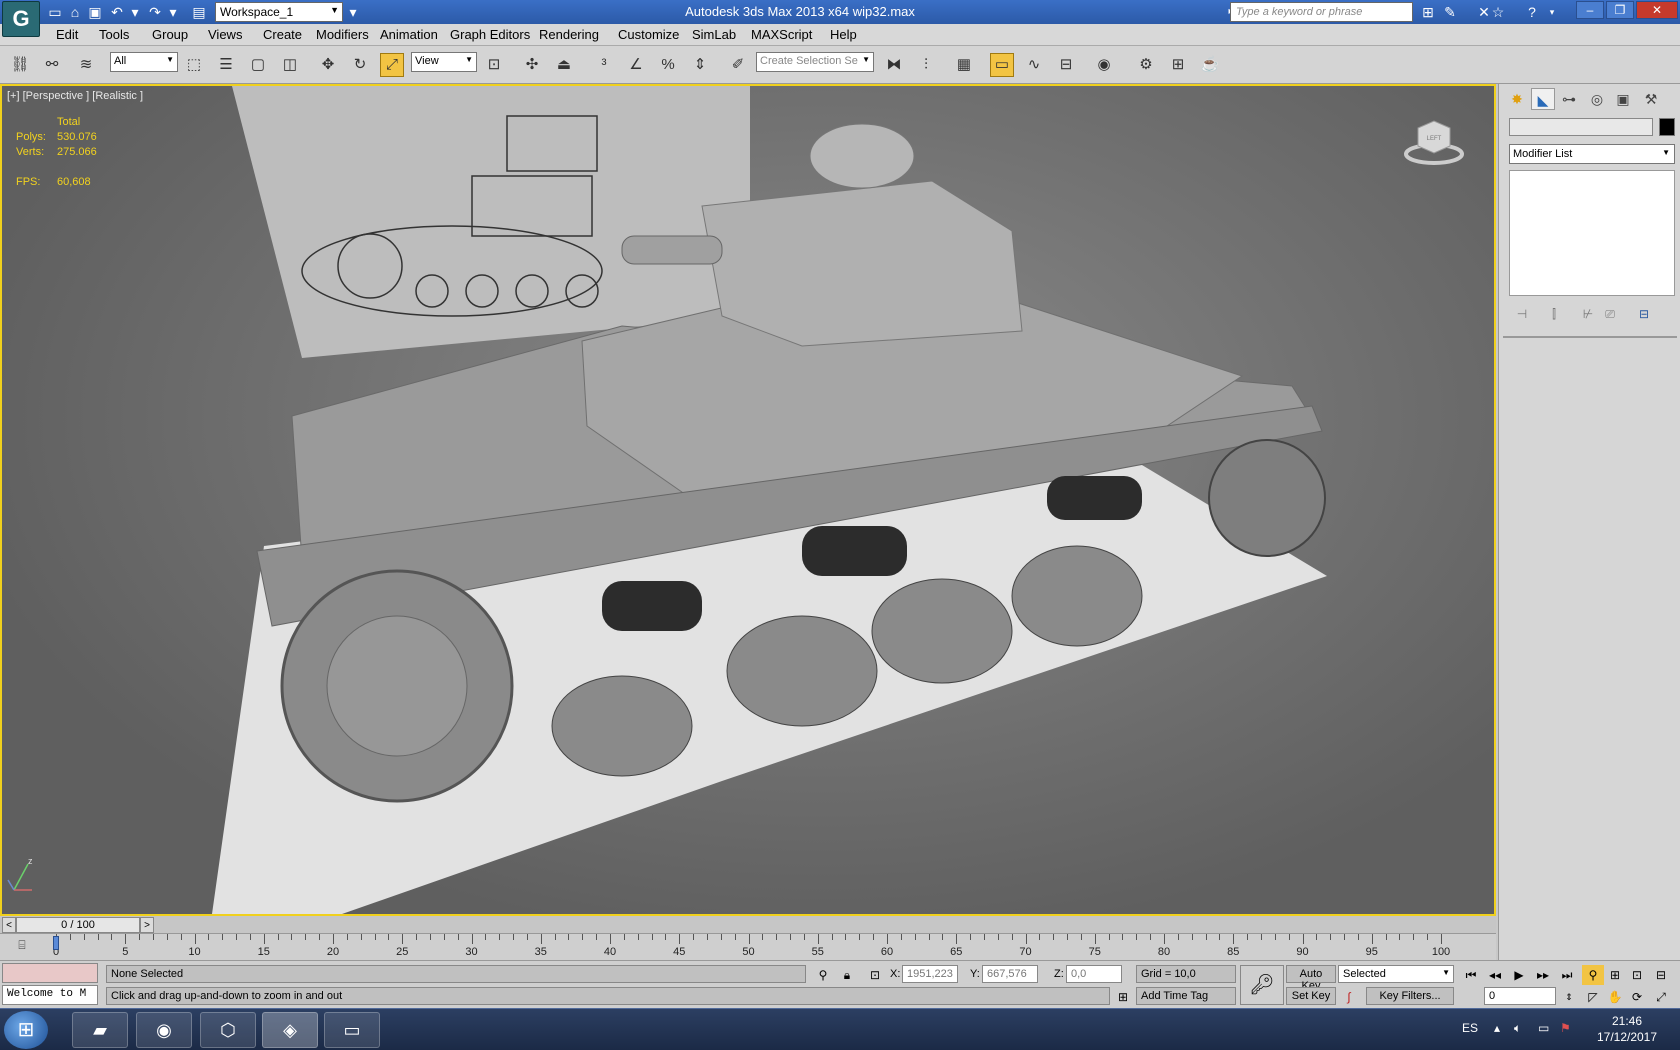  What do you see at coordinates (1210, 65) in the screenshot?
I see `render-production-icon: ☕` at bounding box center [1210, 65].